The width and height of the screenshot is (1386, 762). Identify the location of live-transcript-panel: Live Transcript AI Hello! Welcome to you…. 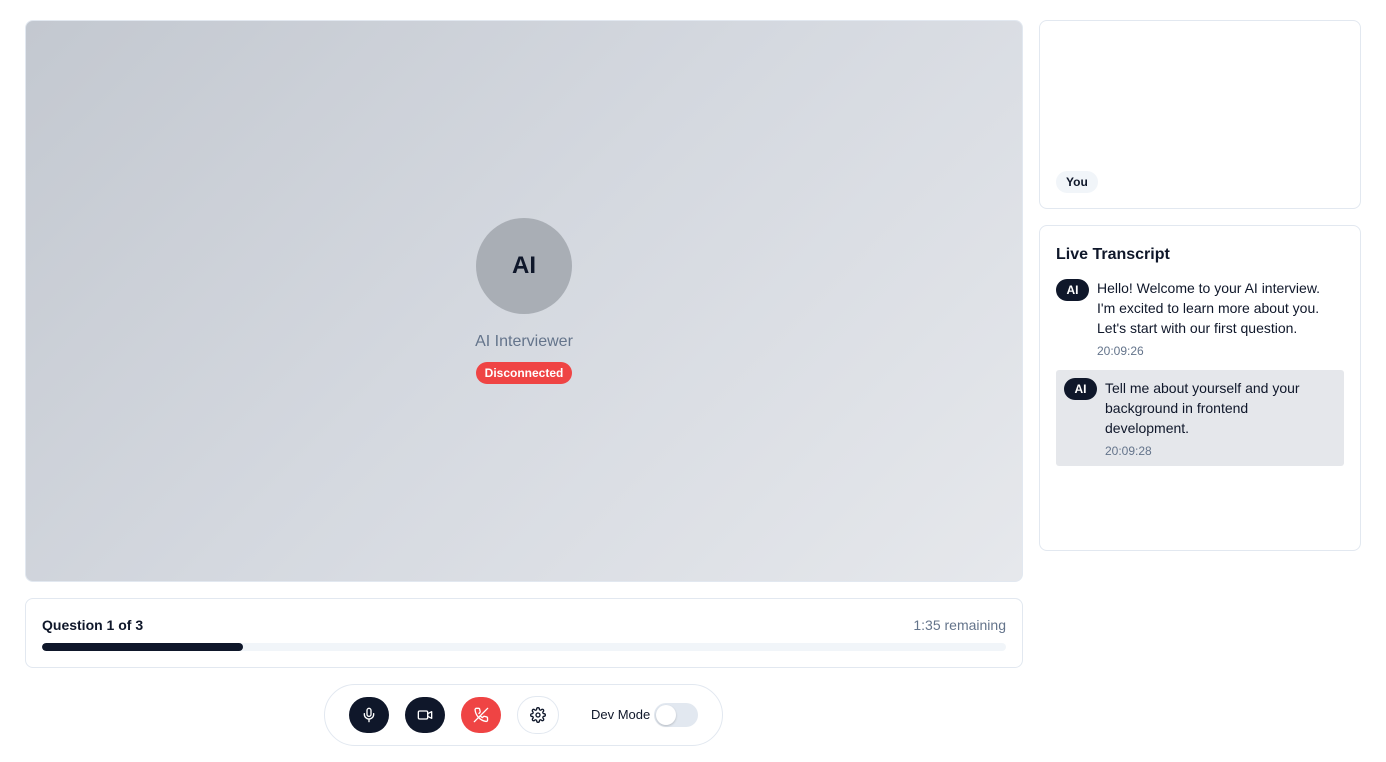
(1200, 388).